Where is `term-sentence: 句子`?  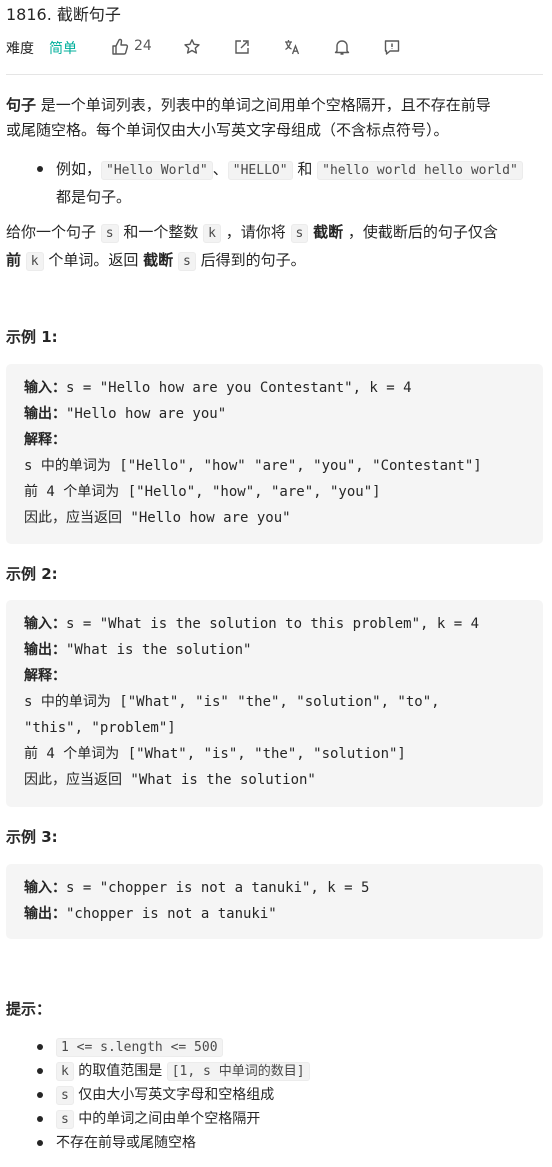
term-sentence: 句子 is located at coordinates (21, 105).